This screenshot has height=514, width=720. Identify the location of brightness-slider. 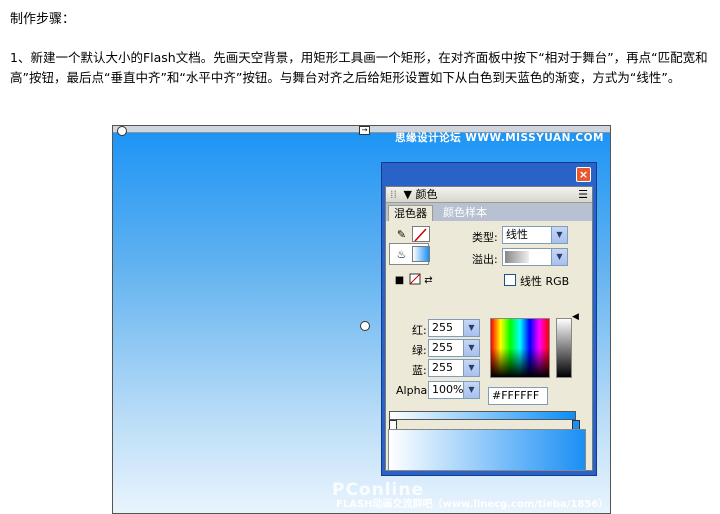
(564, 348).